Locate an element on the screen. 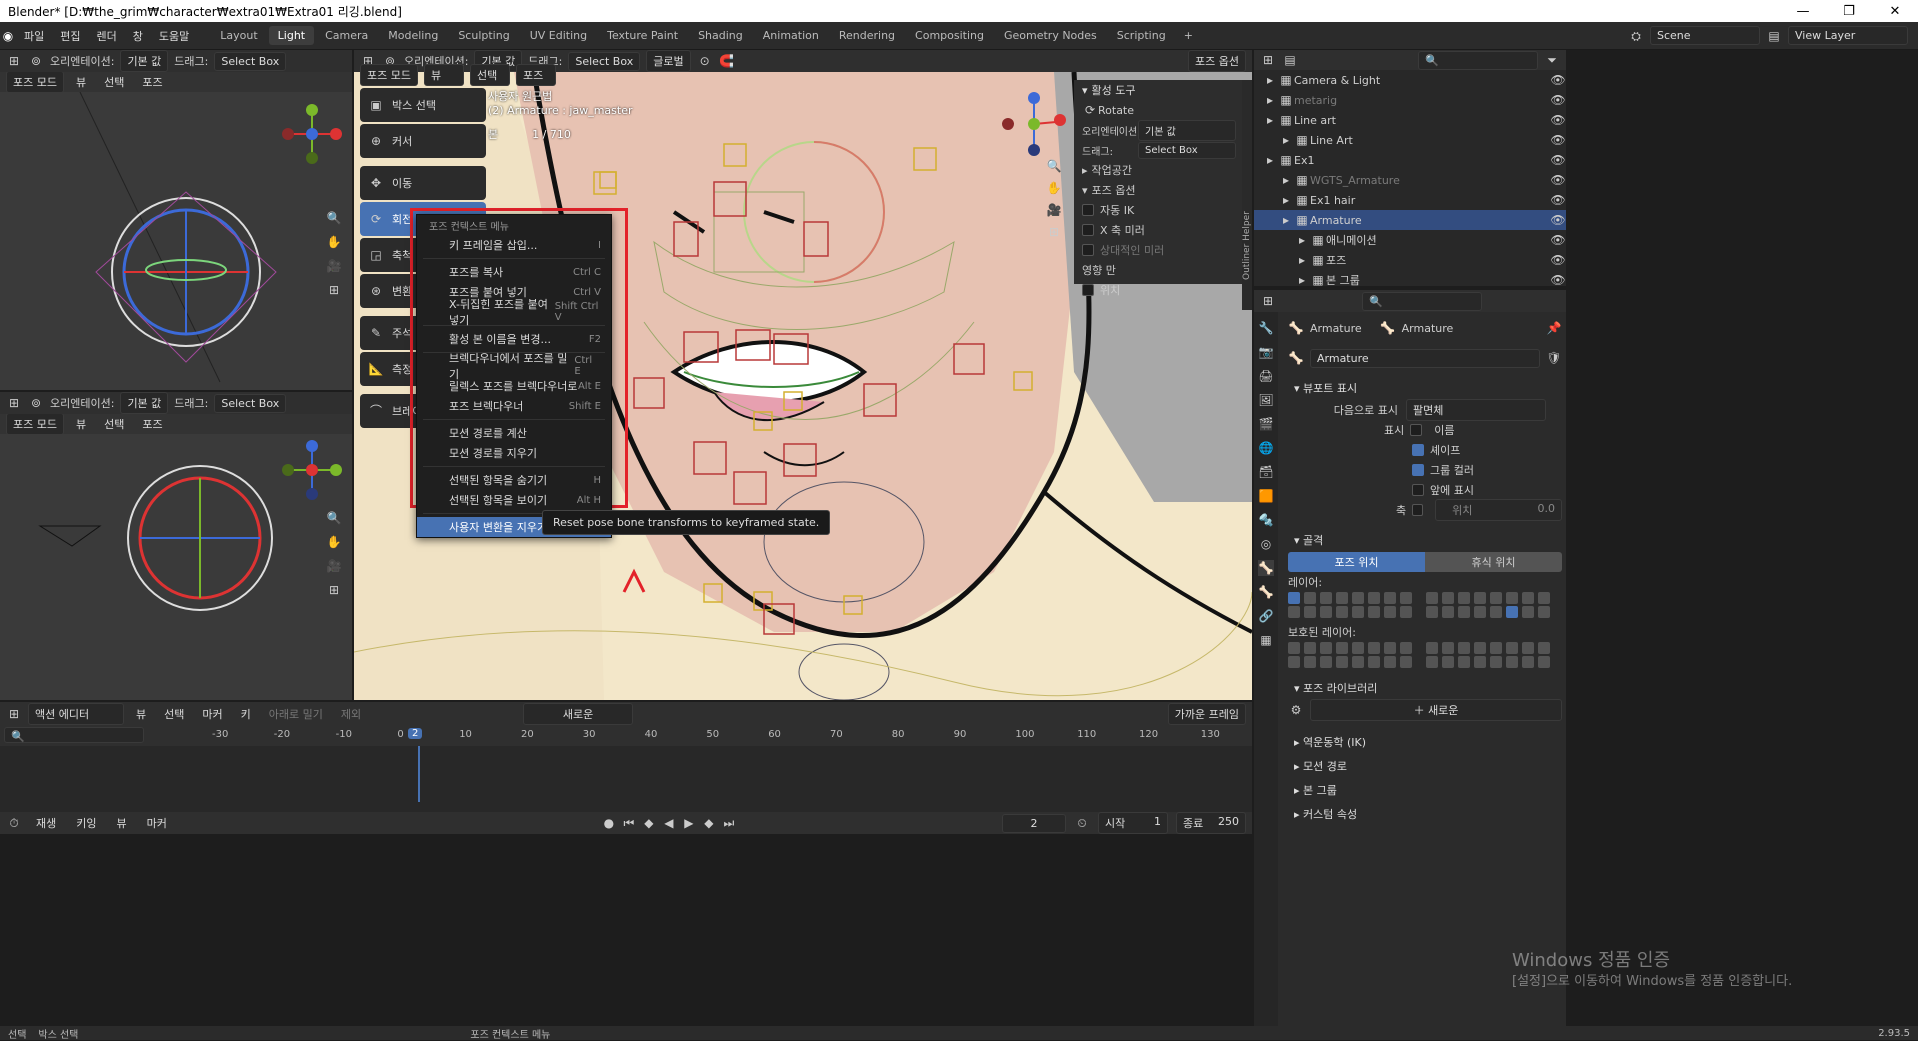  grid-view-icon: ⊞ is located at coordinates (1054, 232).